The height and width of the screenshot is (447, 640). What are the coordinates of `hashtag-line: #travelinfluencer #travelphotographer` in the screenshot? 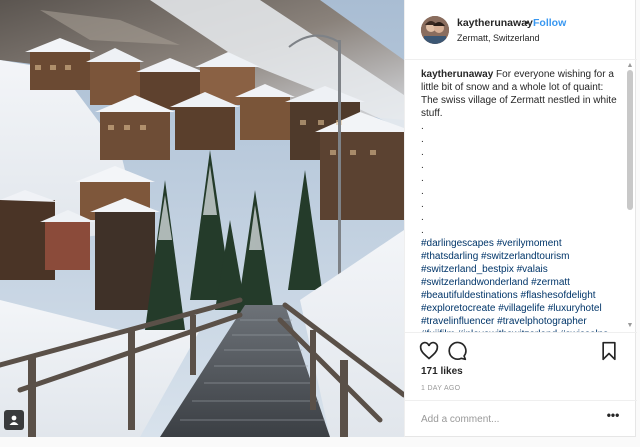 It's located at (519, 321).